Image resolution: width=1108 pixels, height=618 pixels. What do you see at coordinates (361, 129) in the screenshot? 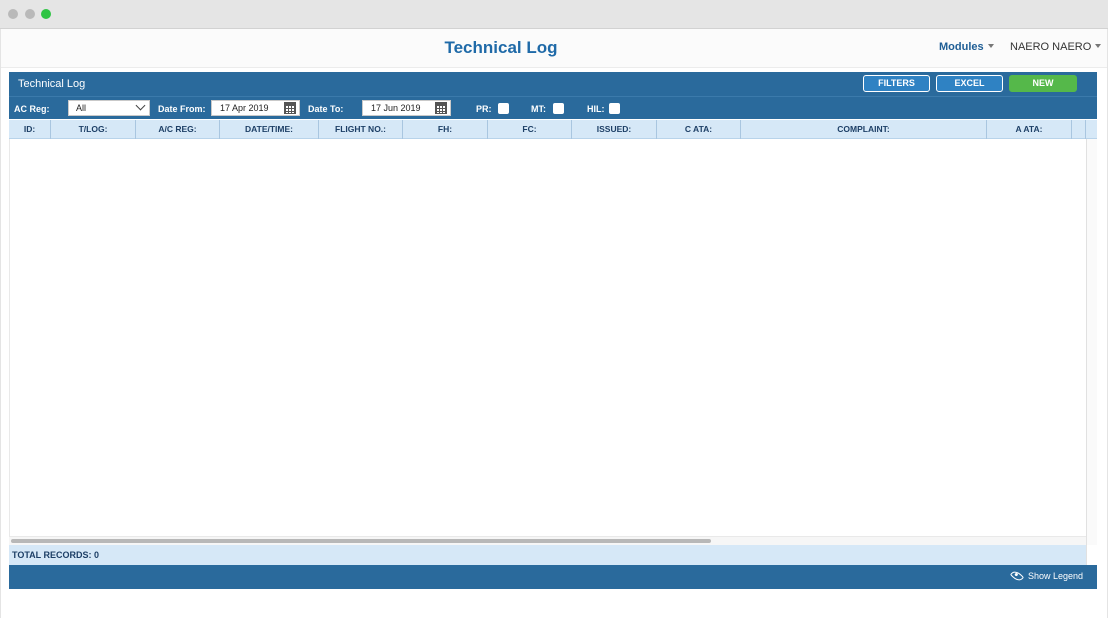
I see `column-header-flight-no: FLIGHT NO.:` at bounding box center [361, 129].